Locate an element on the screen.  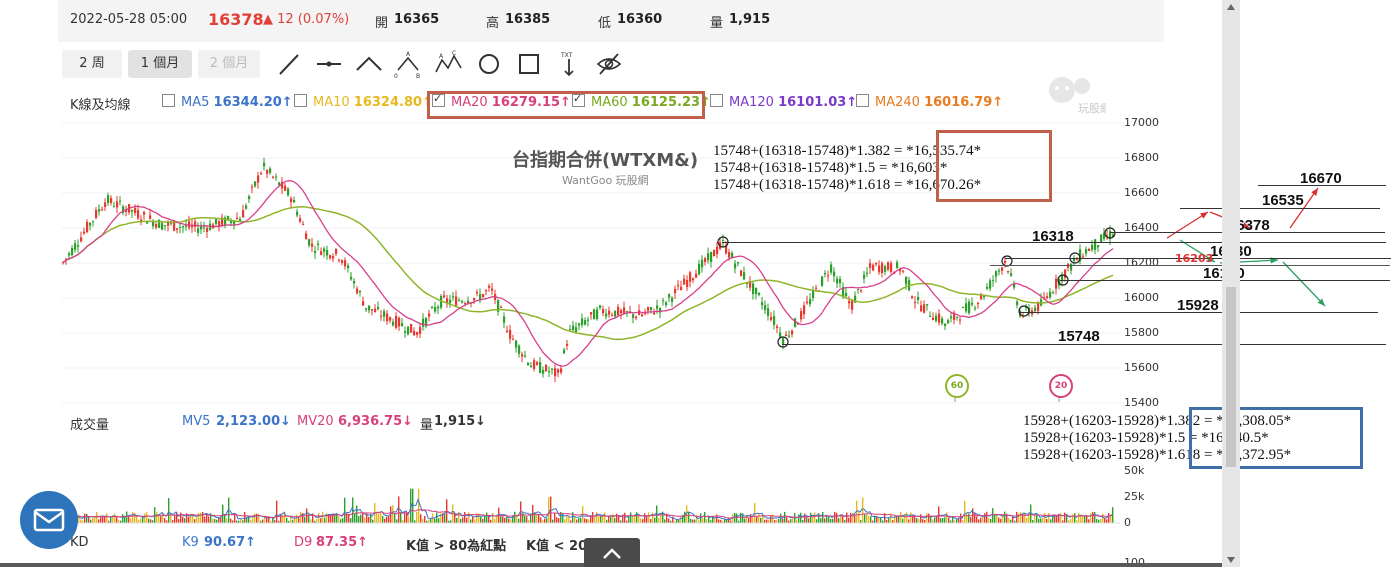
ma60-marker: 60 is located at coordinates (957, 386).